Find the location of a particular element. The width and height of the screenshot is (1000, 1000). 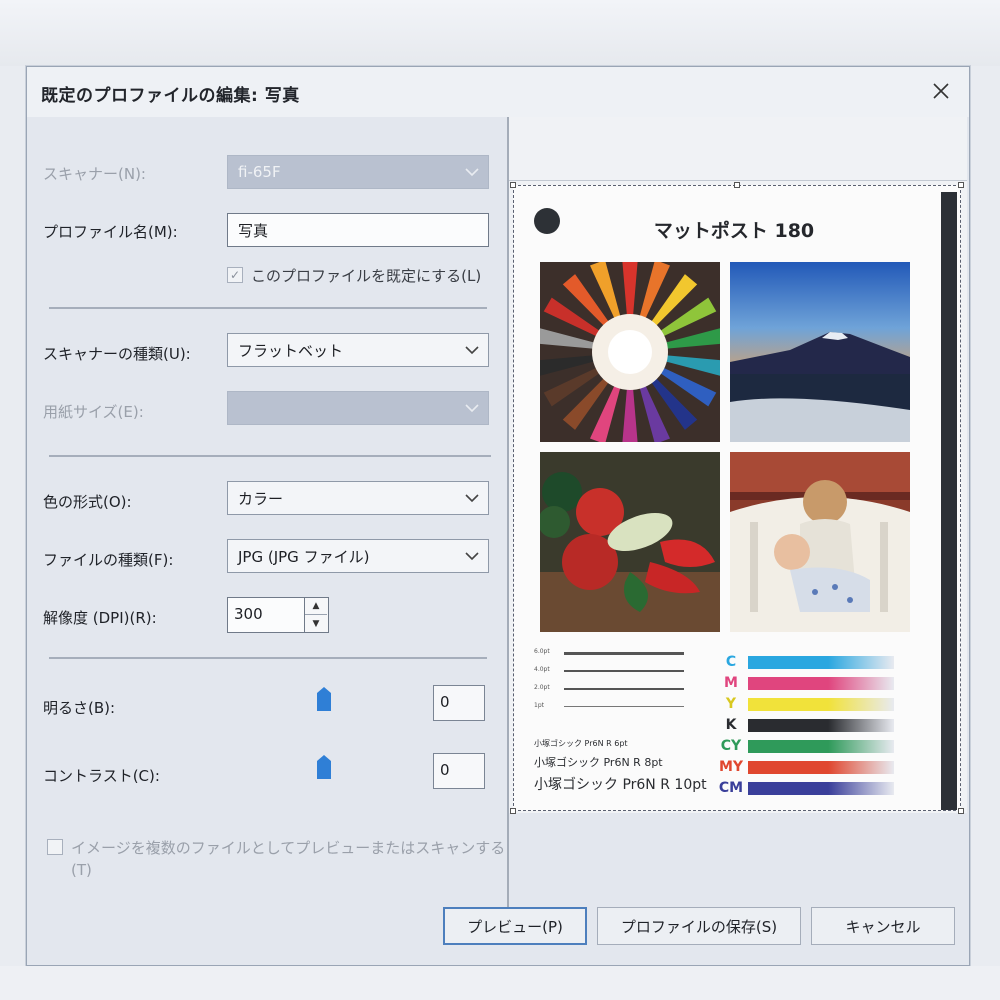

line-weight-label: 2.0pt is located at coordinates (542, 687).